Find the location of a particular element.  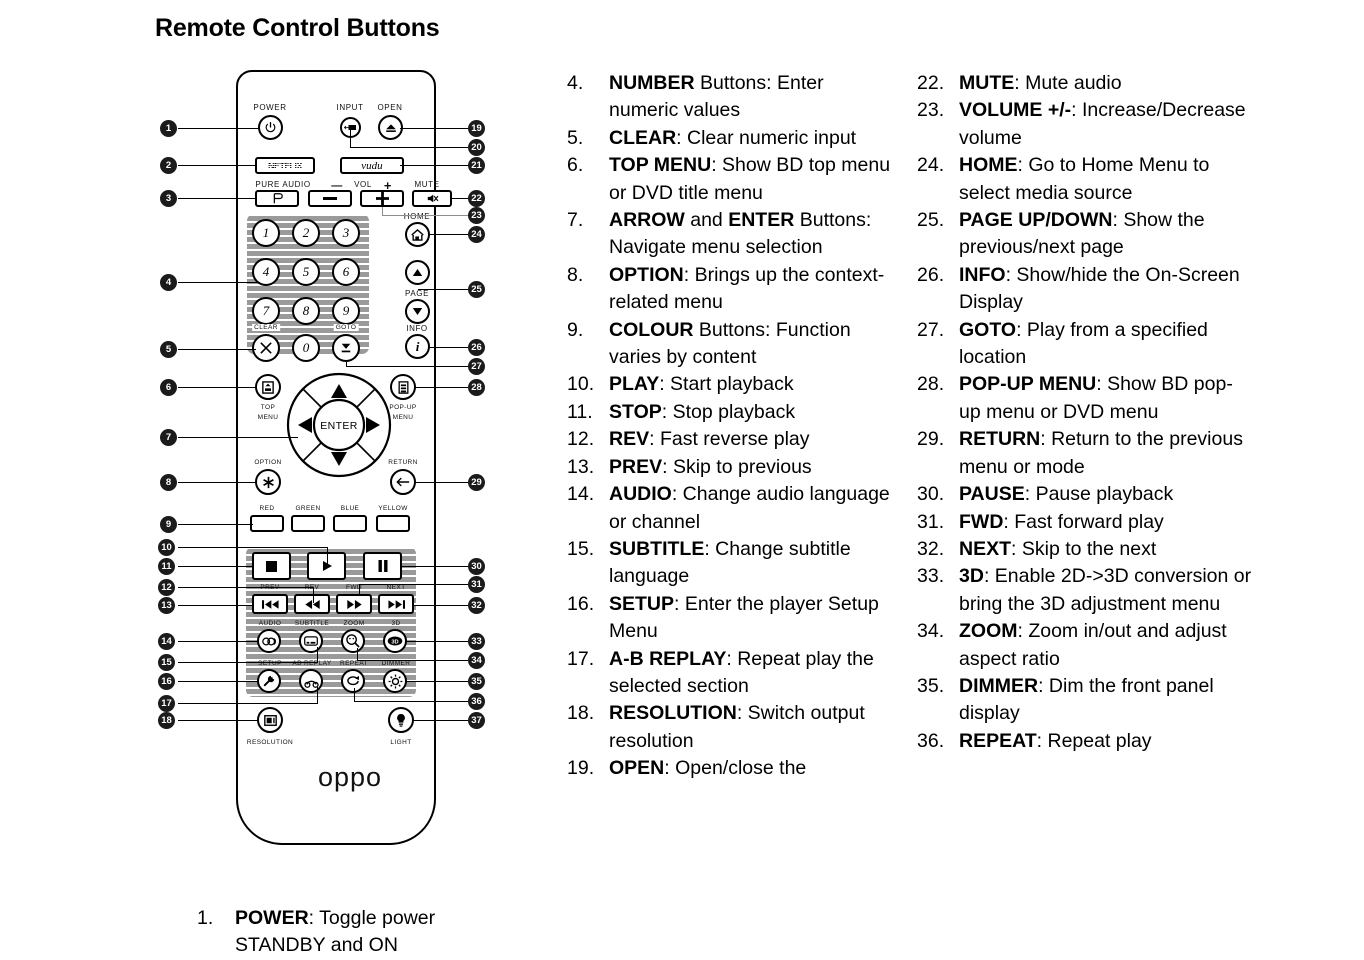

repeat-button is located at coordinates (353, 681).